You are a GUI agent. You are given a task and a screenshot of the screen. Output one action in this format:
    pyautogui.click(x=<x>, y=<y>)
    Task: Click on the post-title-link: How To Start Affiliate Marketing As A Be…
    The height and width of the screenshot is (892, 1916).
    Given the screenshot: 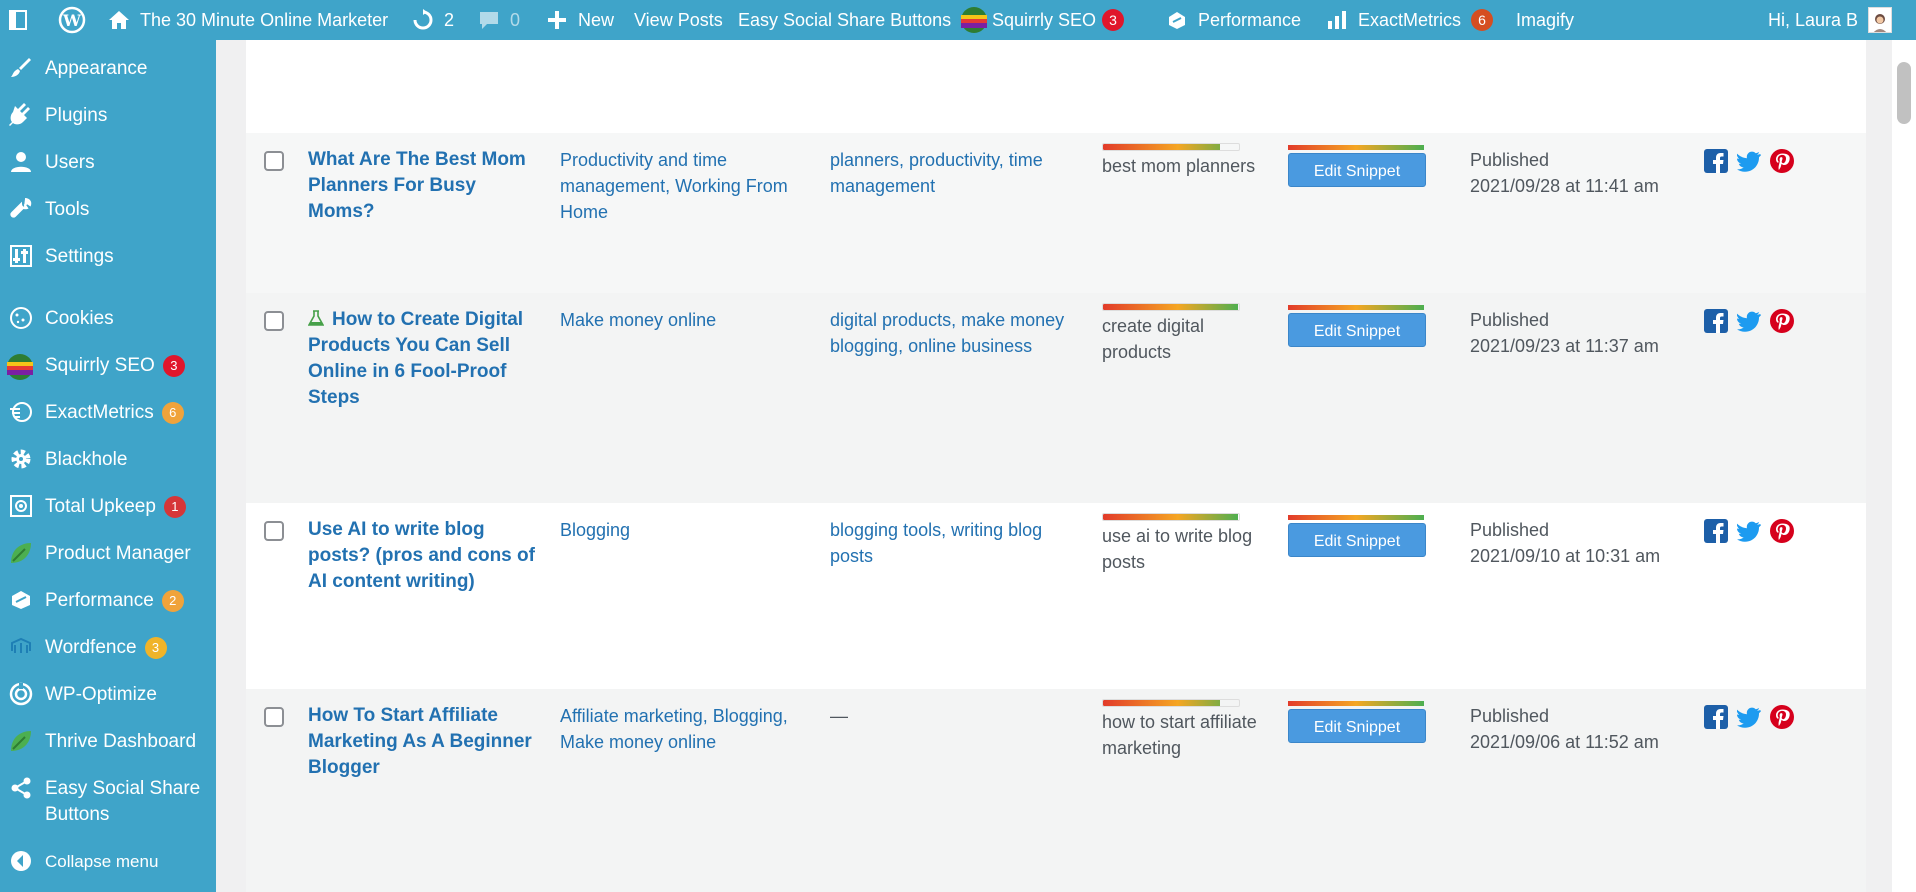 What is the action you would take?
    pyautogui.click(x=423, y=742)
    